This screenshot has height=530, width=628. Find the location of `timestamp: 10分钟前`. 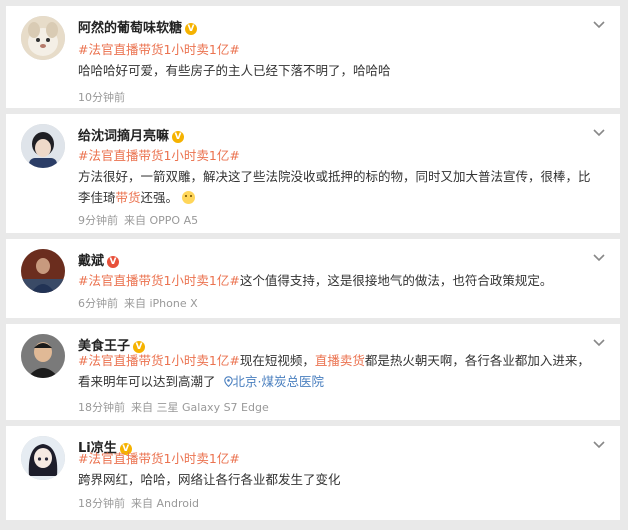

timestamp: 10分钟前 is located at coordinates (101, 97).